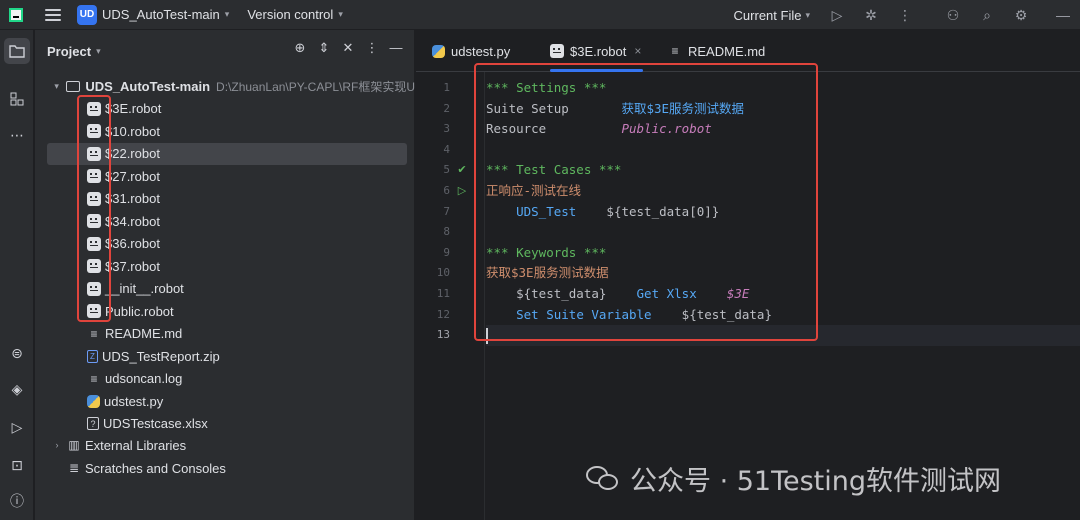  I want to click on zip-file-icon: Z, so click(92, 356).